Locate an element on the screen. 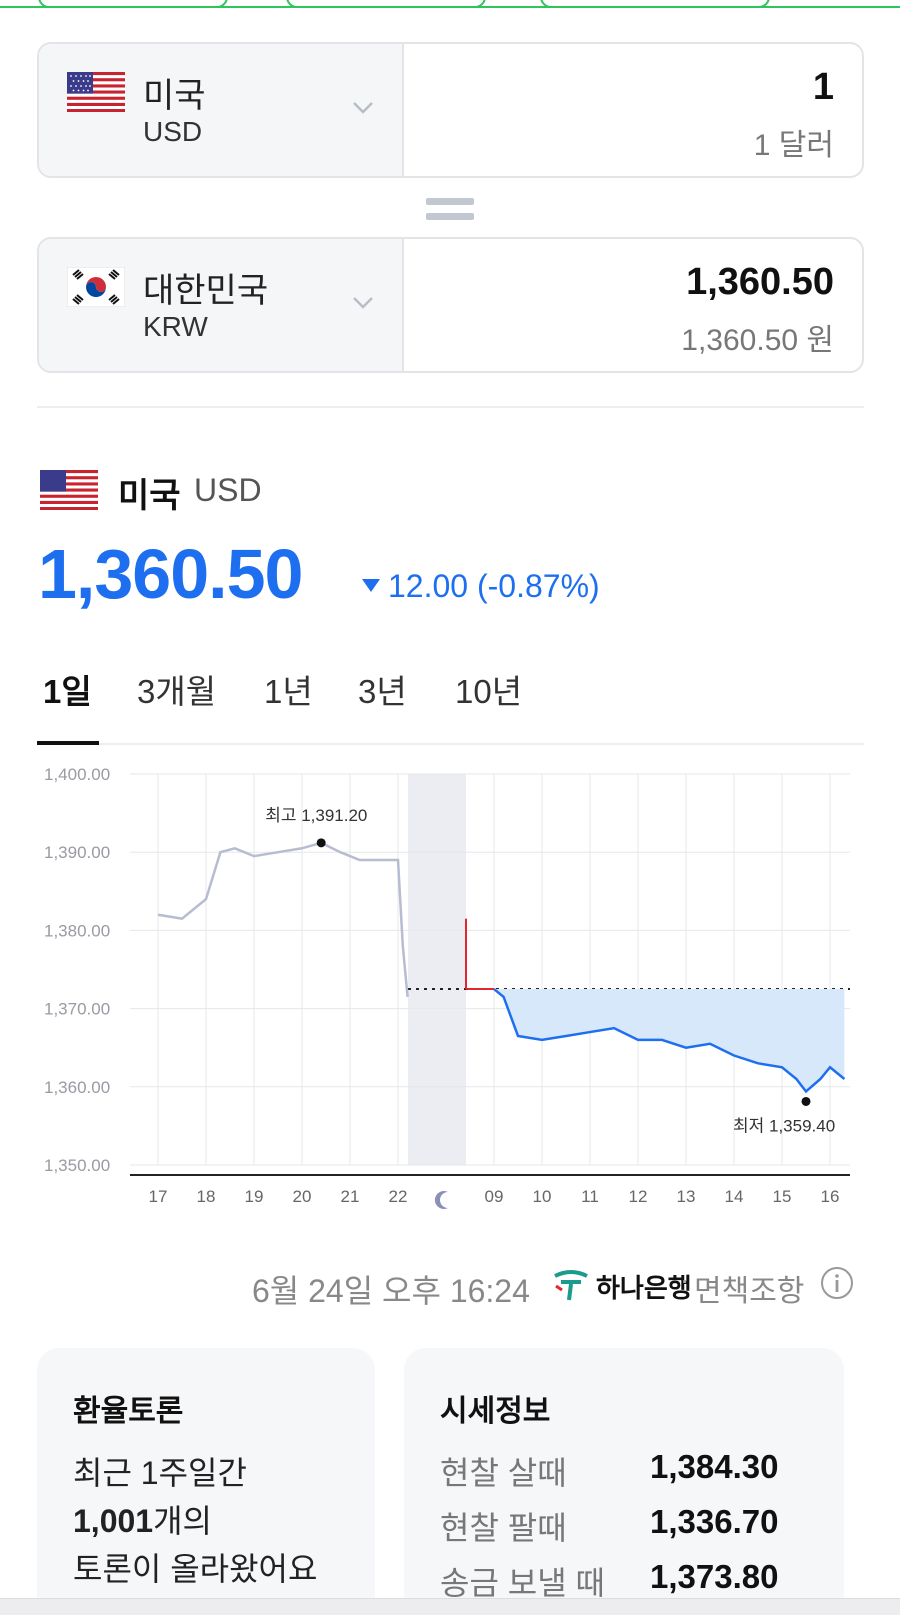 The width and height of the screenshot is (900, 1615). y-tick-label: 1,360.00 is located at coordinates (77, 1087).